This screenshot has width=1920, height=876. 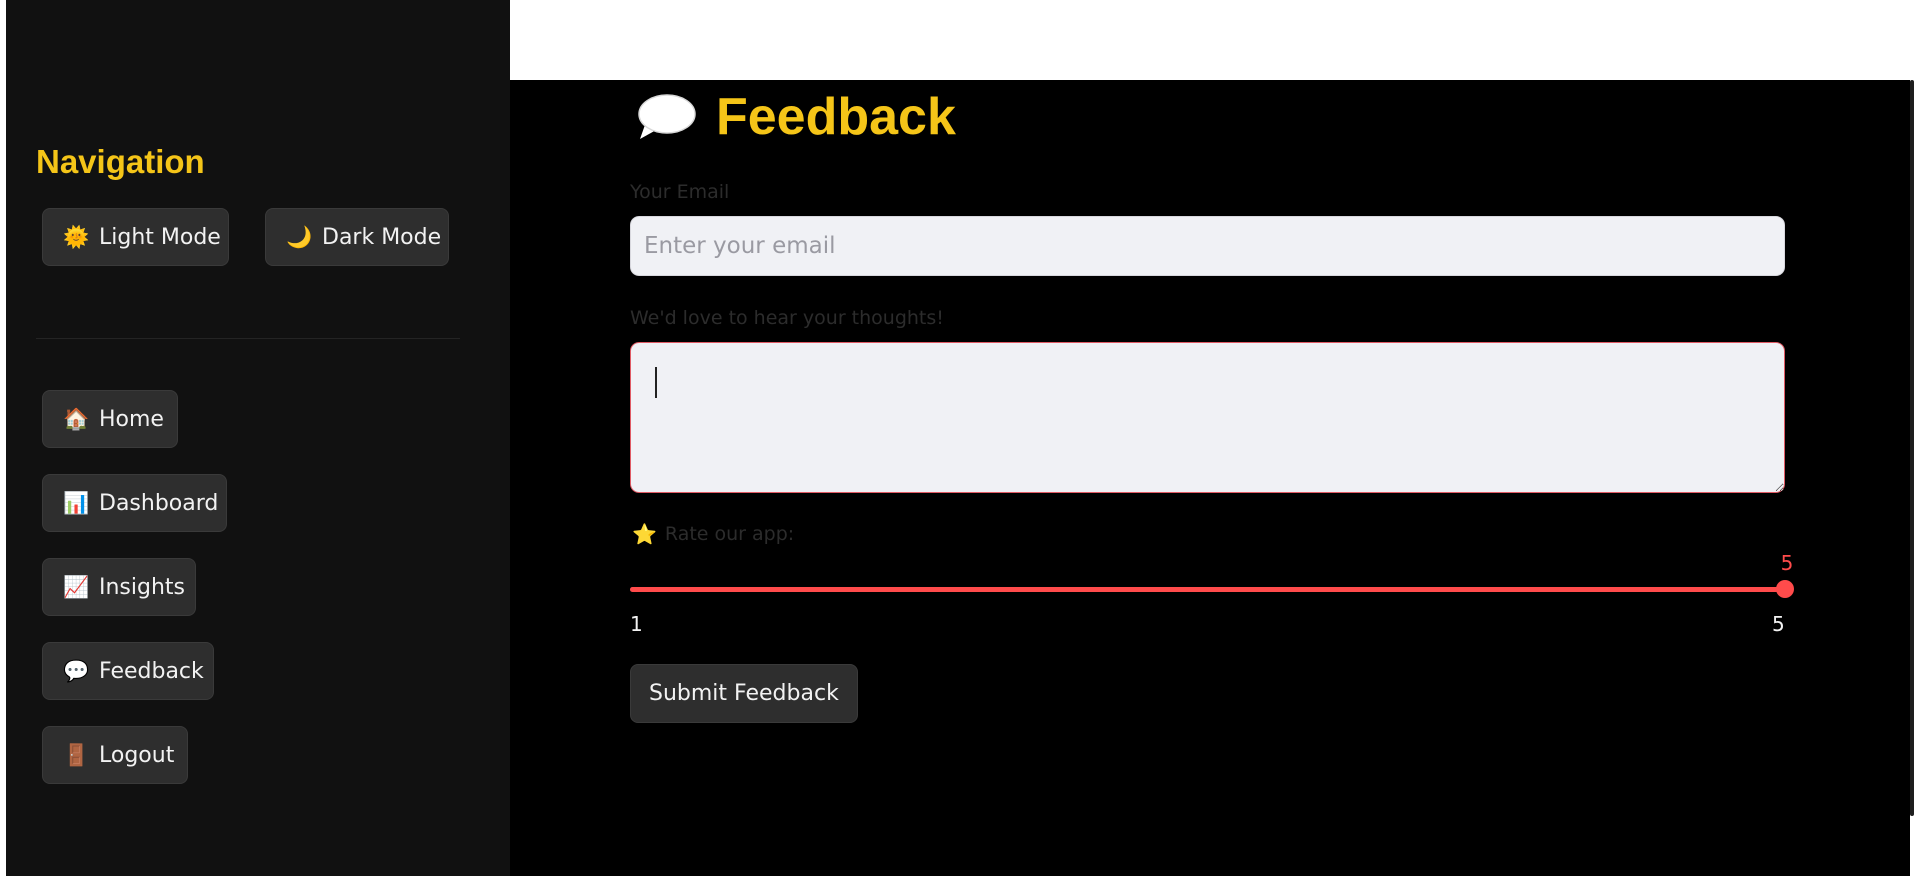 What do you see at coordinates (76, 418) in the screenshot?
I see `house-icon: 🏠` at bounding box center [76, 418].